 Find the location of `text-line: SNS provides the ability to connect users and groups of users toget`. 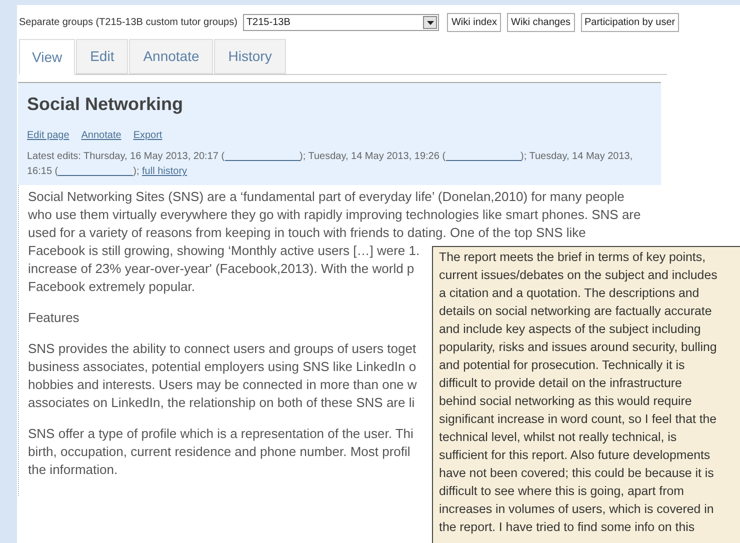

text-line: SNS provides the ability to connect users and groups of users toget is located at coordinates (222, 349).